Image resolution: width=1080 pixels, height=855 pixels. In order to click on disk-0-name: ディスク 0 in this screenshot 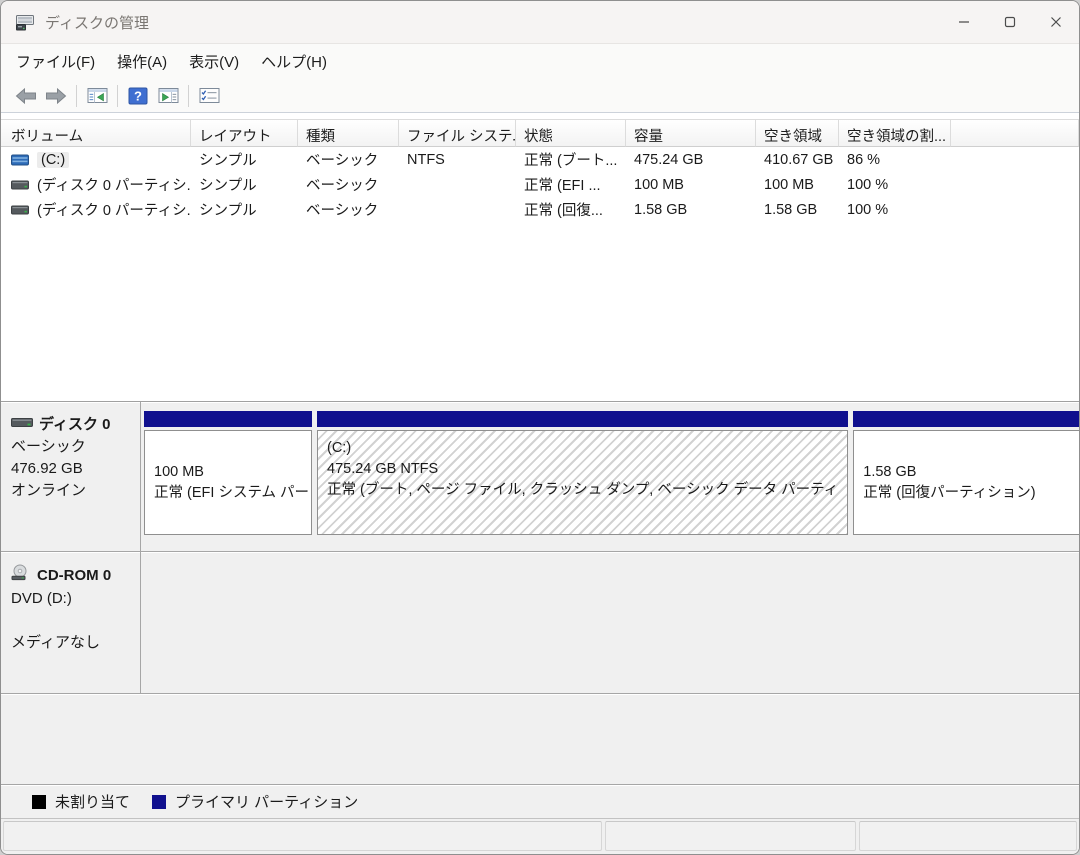, I will do `click(75, 424)`.